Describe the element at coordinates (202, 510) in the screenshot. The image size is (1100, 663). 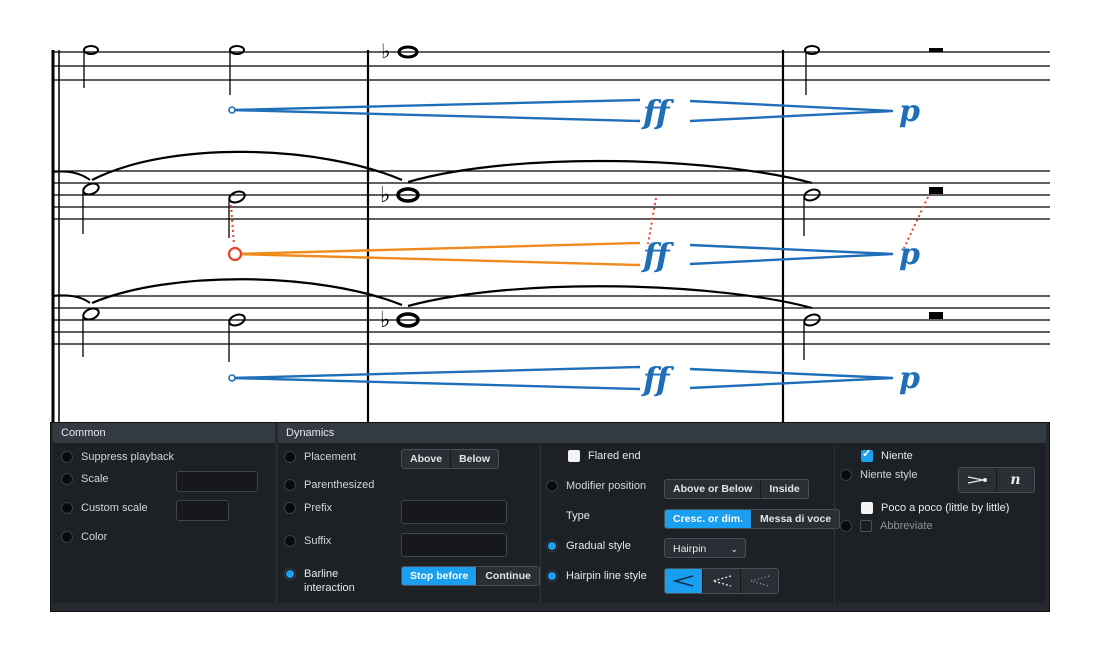
I see `custom-scale-field` at that location.